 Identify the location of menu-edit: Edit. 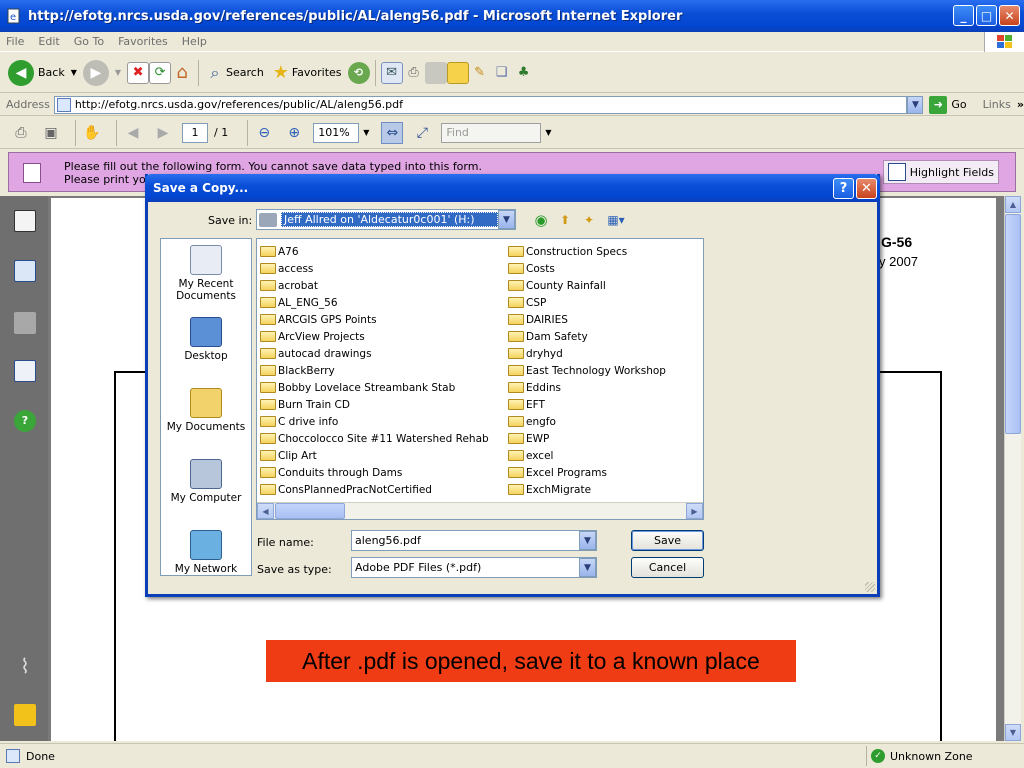
(48, 41).